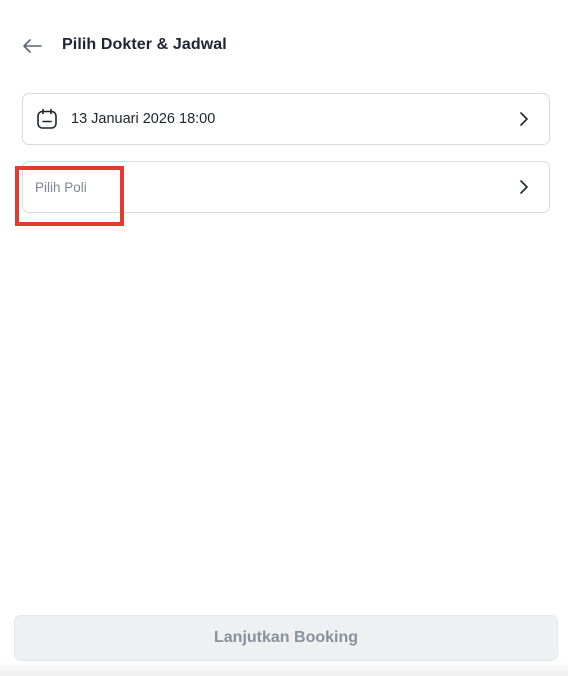  Describe the element at coordinates (286, 119) in the screenshot. I see `date-selector: 13 Januari 2026 18:00` at that location.